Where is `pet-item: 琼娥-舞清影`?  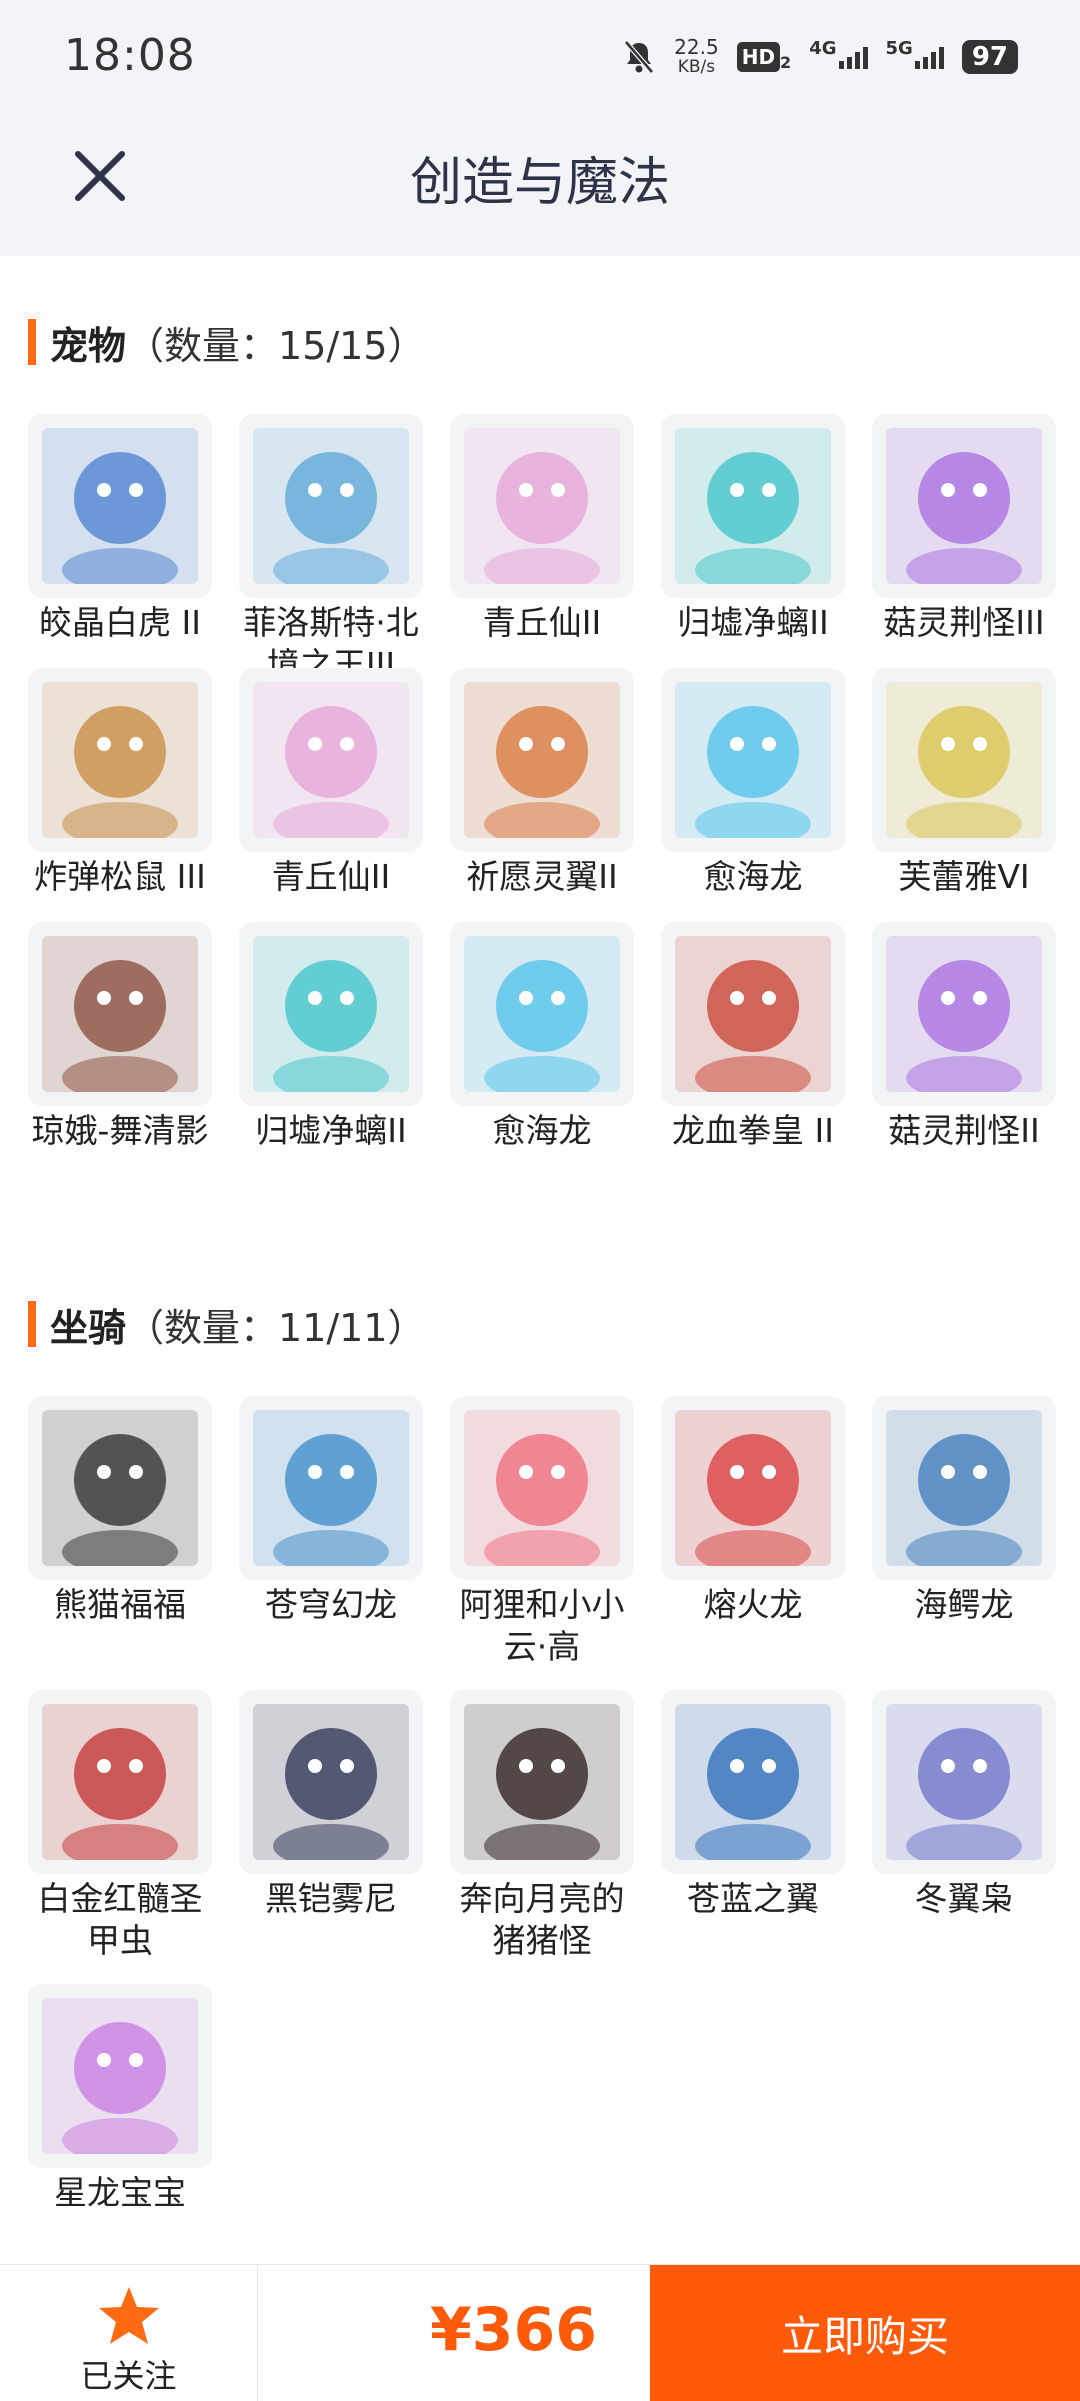
pet-item: 琼娥-舞清影 is located at coordinates (120, 1037).